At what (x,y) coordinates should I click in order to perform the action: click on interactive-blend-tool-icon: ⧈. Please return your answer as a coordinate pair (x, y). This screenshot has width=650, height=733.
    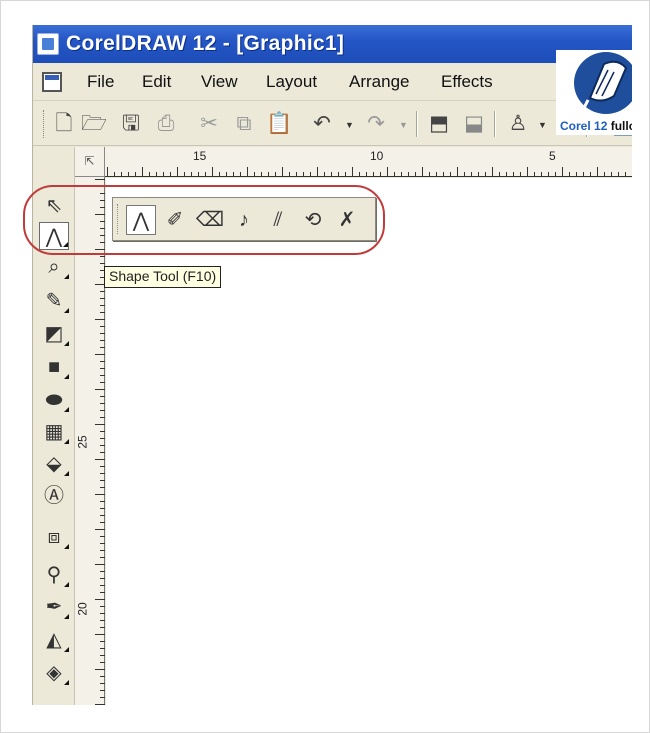
    Looking at the image, I should click on (54, 537).